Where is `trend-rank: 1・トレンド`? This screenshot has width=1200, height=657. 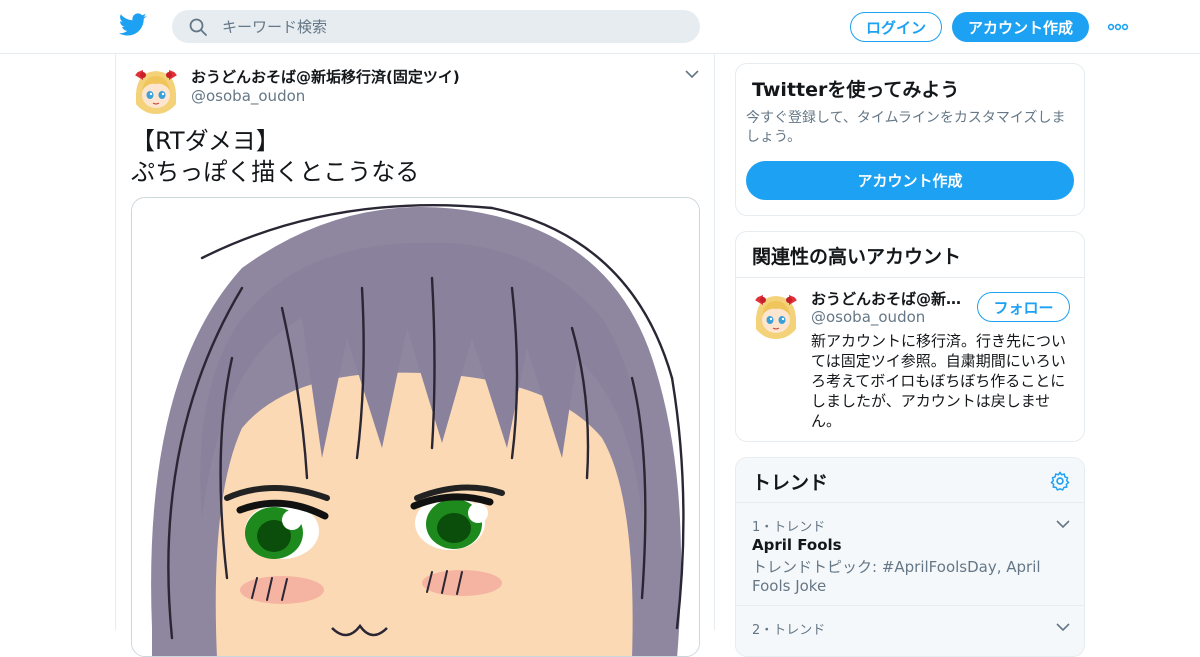 trend-rank: 1・トレンド is located at coordinates (789, 527).